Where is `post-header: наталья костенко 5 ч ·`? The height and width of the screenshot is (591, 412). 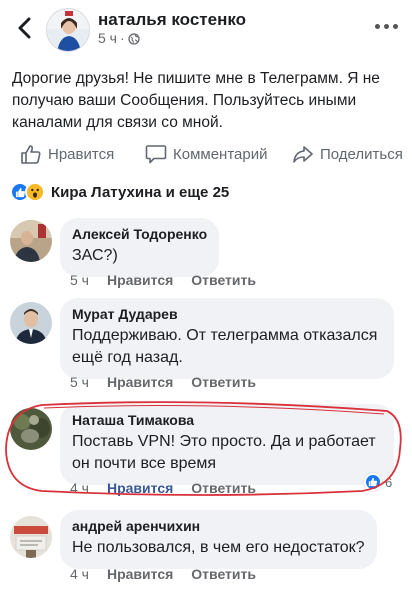 post-header: наталья костенко 5 ч · is located at coordinates (206, 28).